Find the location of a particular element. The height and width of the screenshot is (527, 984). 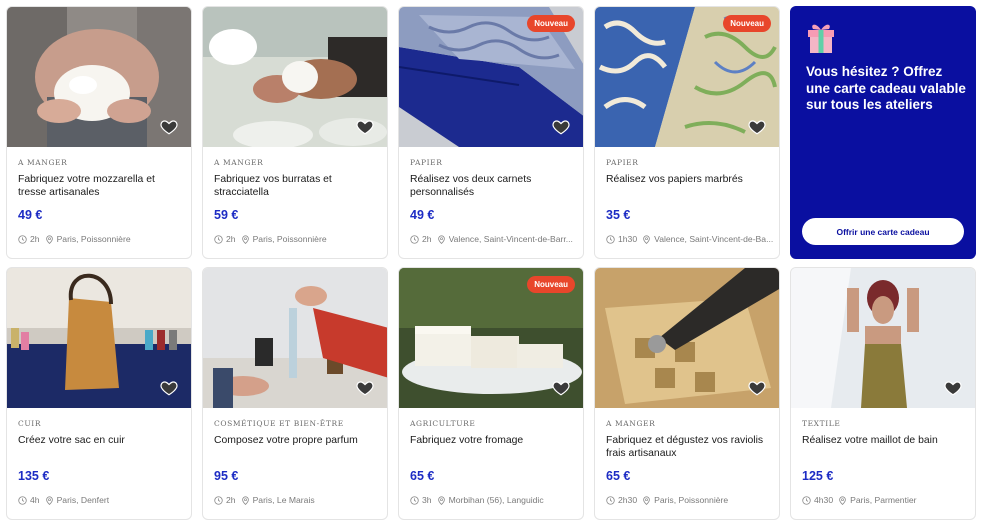

workshop-duration: 4h is located at coordinates (35, 500).